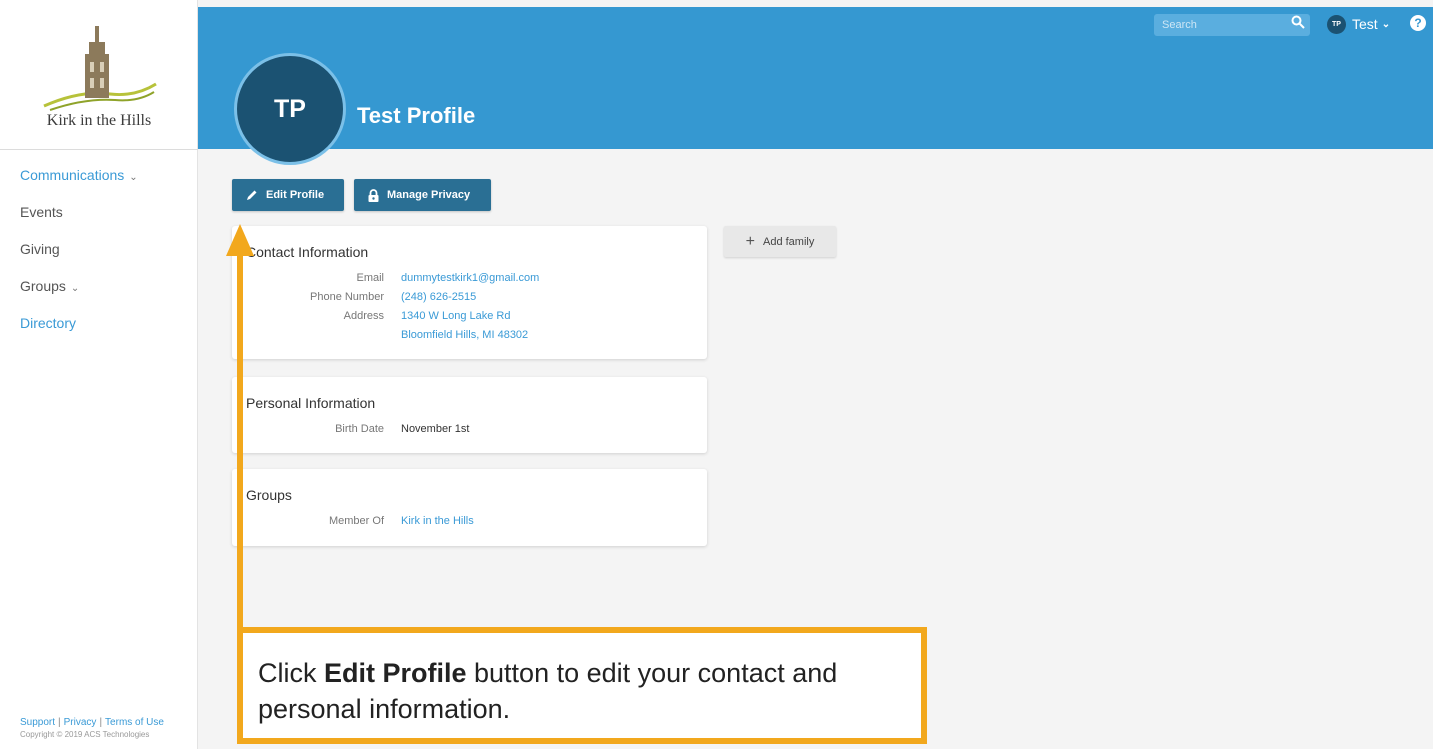 This screenshot has width=1433, height=749. What do you see at coordinates (99, 215) in the screenshot?
I see `sidebar-item-events: Events` at bounding box center [99, 215].